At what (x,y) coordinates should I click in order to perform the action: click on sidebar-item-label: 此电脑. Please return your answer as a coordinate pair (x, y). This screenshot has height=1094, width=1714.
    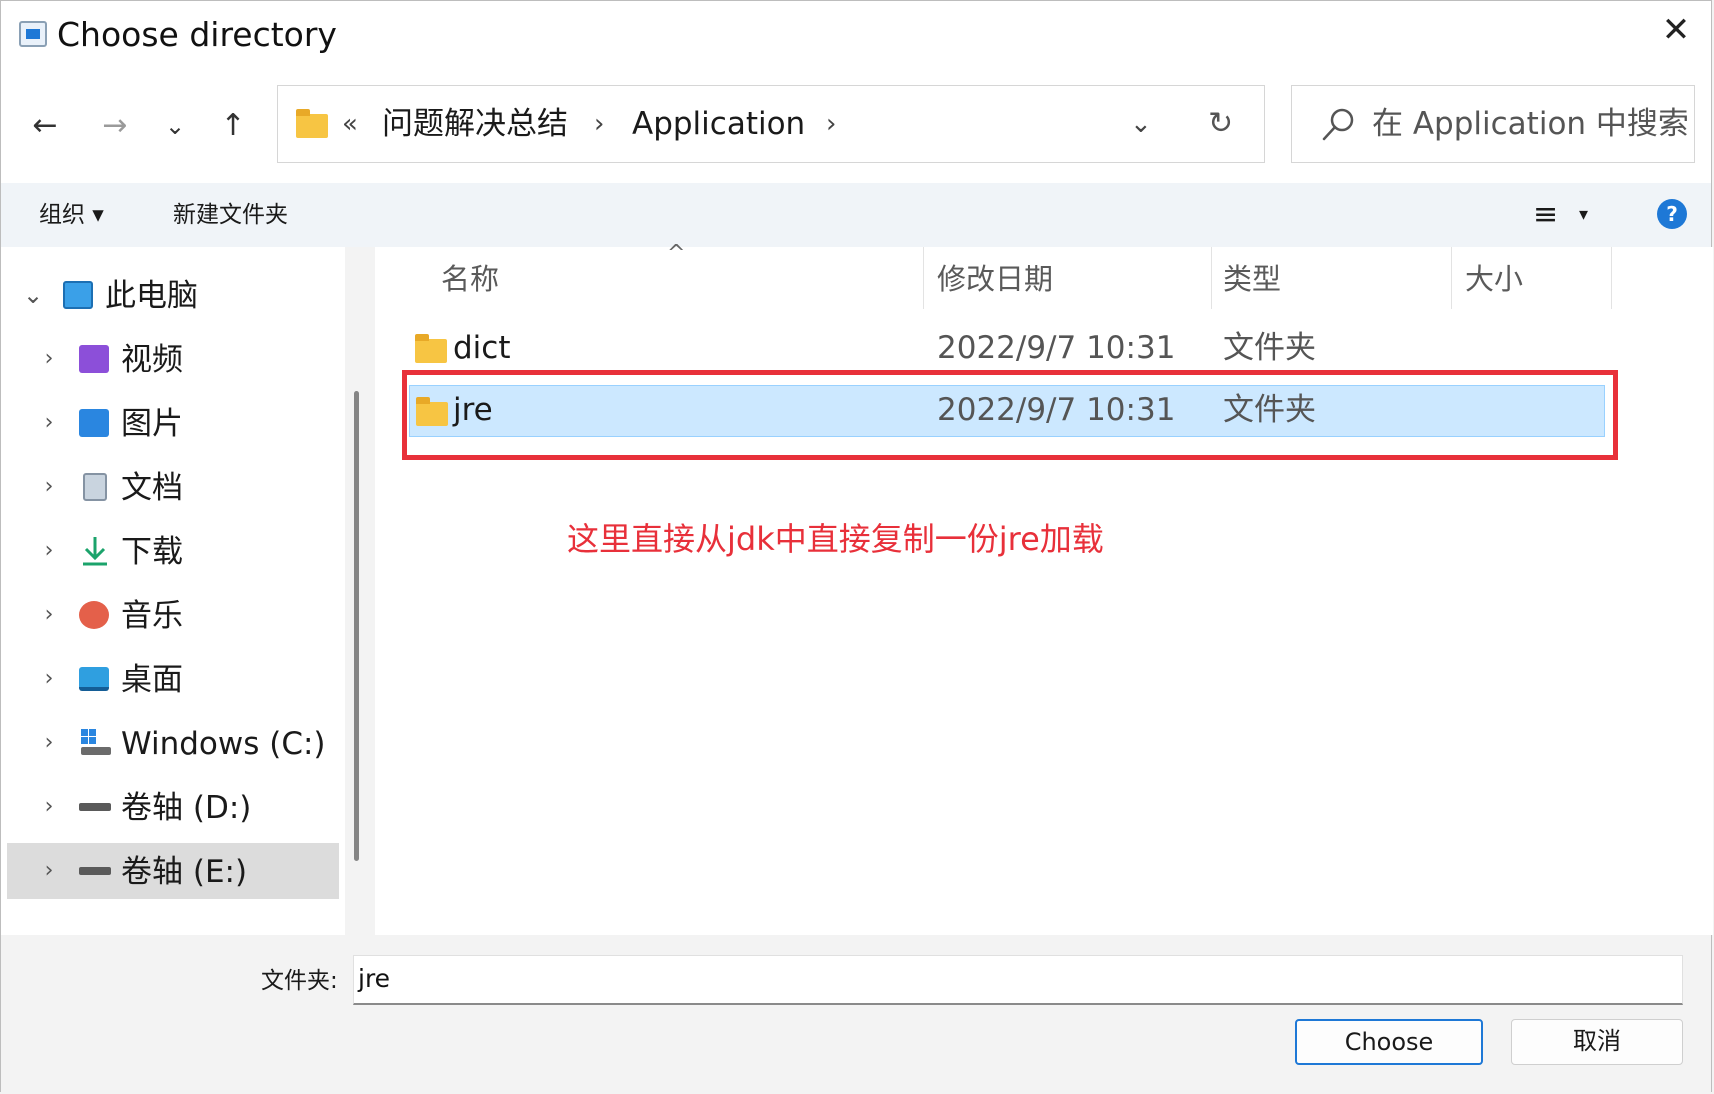
    Looking at the image, I should click on (151, 296).